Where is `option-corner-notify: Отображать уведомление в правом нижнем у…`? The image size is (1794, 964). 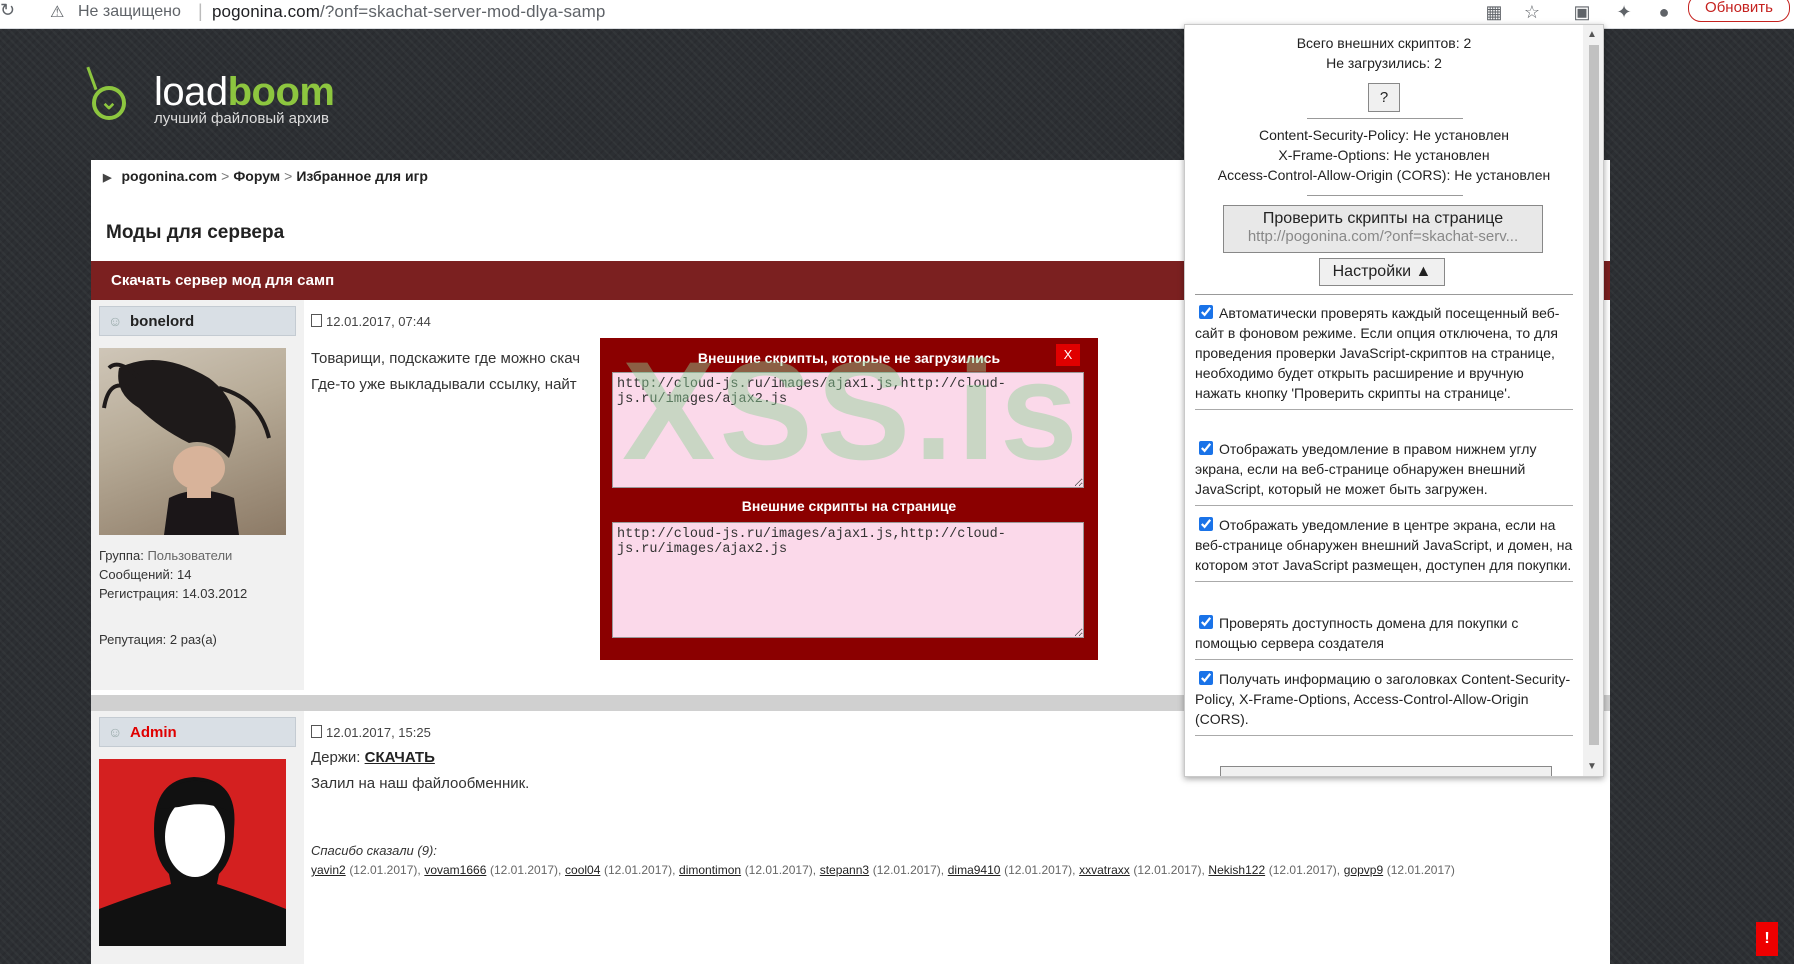
option-corner-notify: Отображать уведомление в правом нижнем у… is located at coordinates (1384, 472).